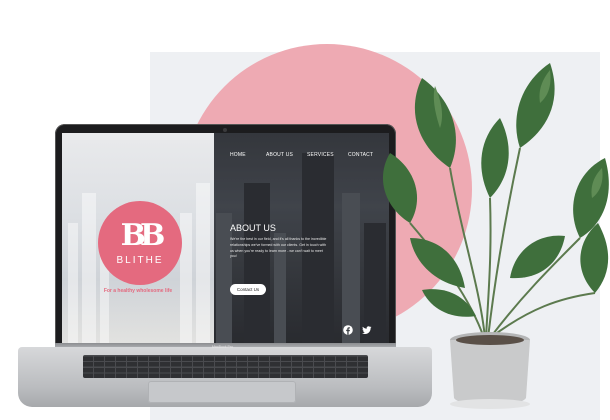 Image resolution: width=610 pixels, height=420 pixels. I want to click on laptop-keyboard, so click(225, 366).